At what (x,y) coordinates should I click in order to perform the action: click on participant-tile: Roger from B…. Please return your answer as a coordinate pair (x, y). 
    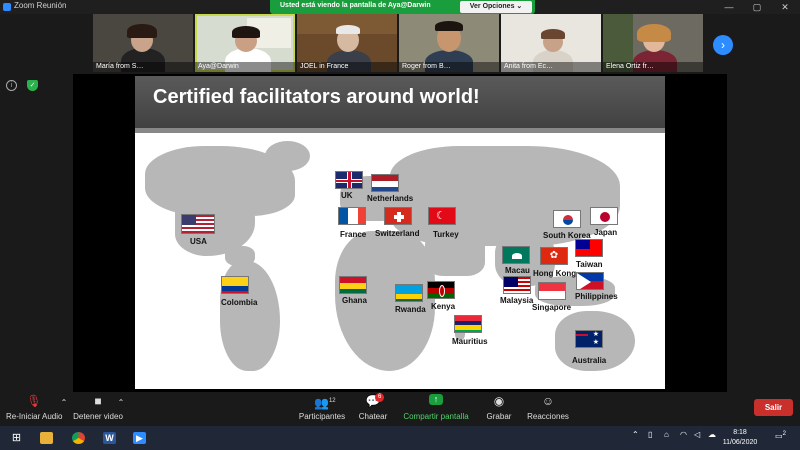
    Looking at the image, I should click on (449, 43).